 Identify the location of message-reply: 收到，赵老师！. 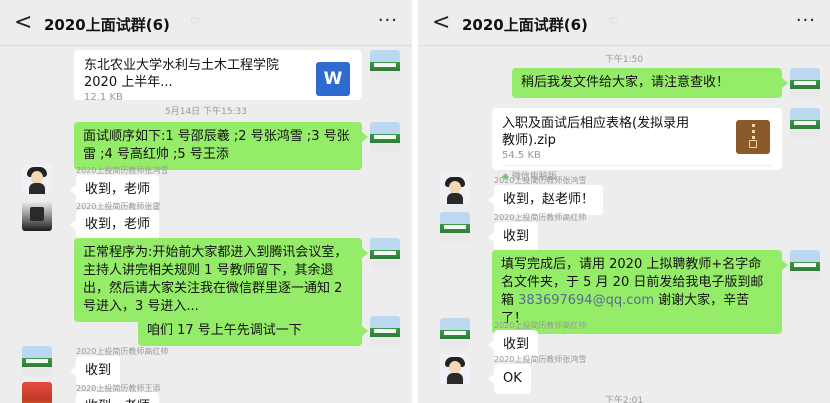
(545, 200).